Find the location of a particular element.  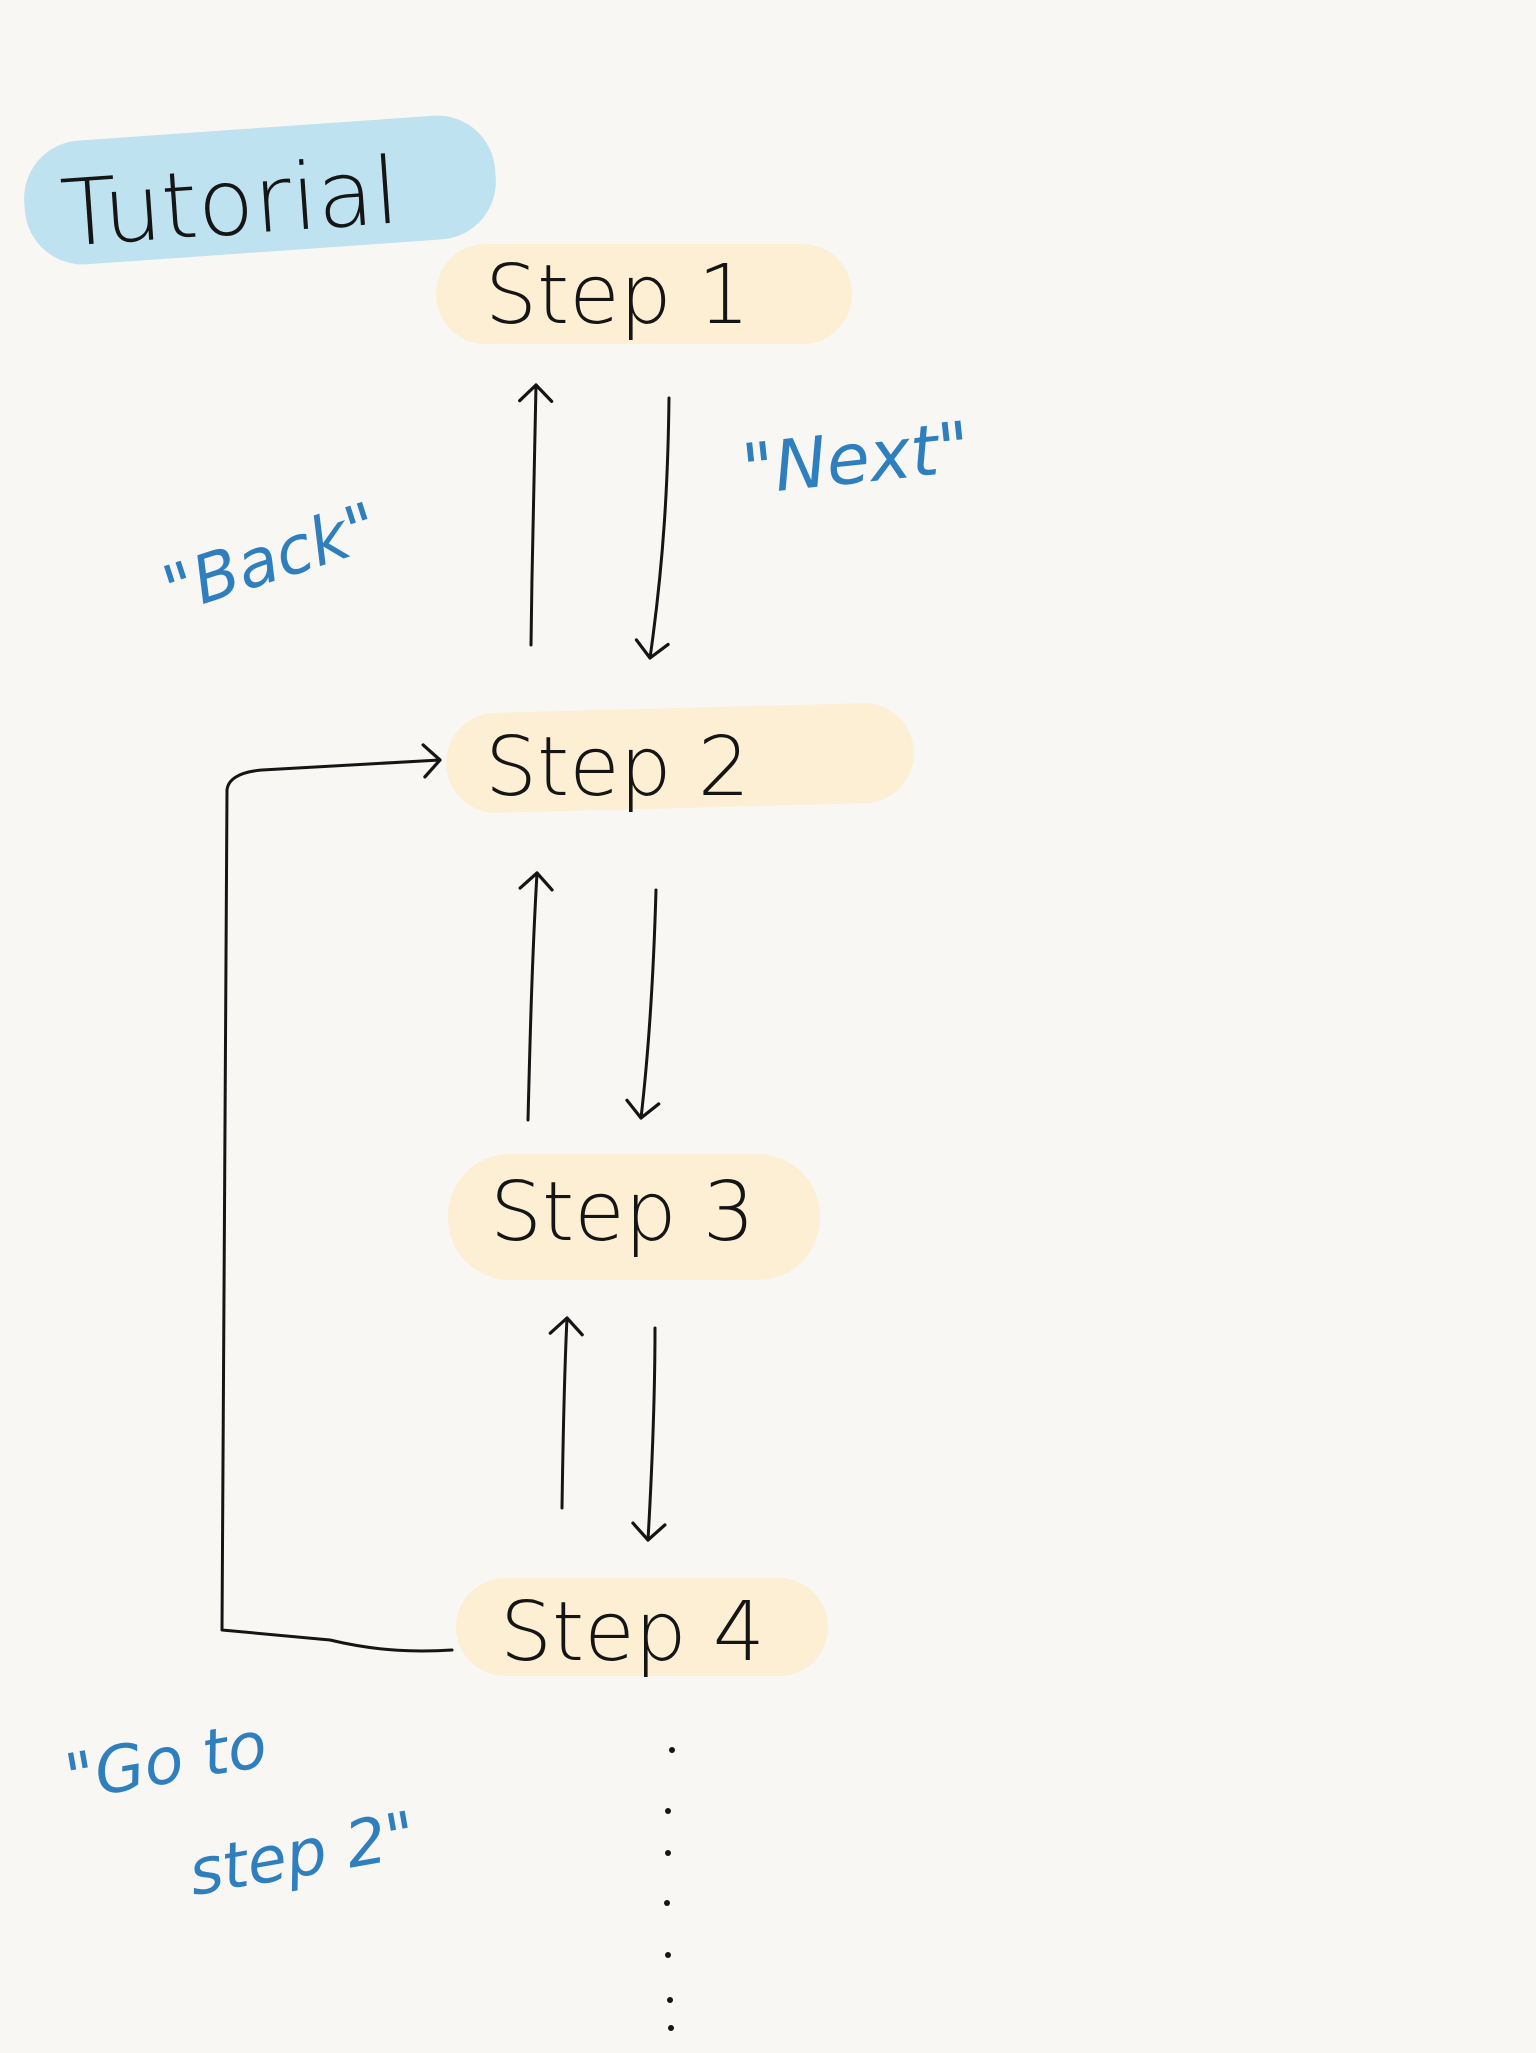

annotation-goto-line2: step 2" is located at coordinates (302, 1854).